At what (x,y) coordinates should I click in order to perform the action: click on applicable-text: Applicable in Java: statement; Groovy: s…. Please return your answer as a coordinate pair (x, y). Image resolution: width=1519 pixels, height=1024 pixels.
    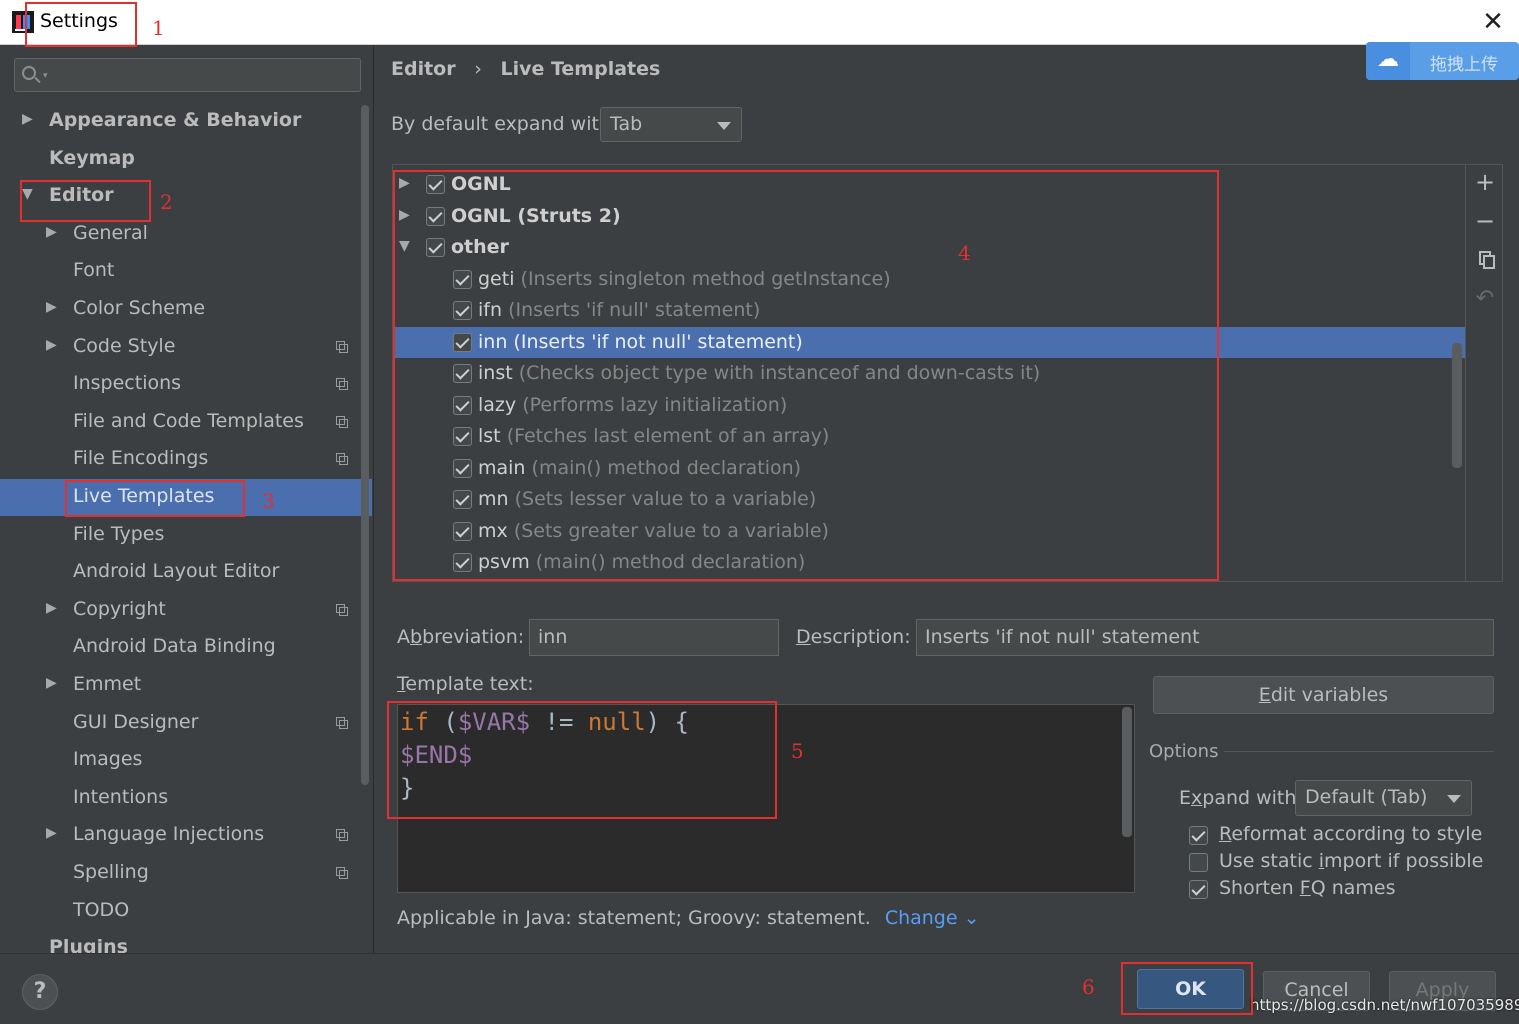
    Looking at the image, I should click on (634, 918).